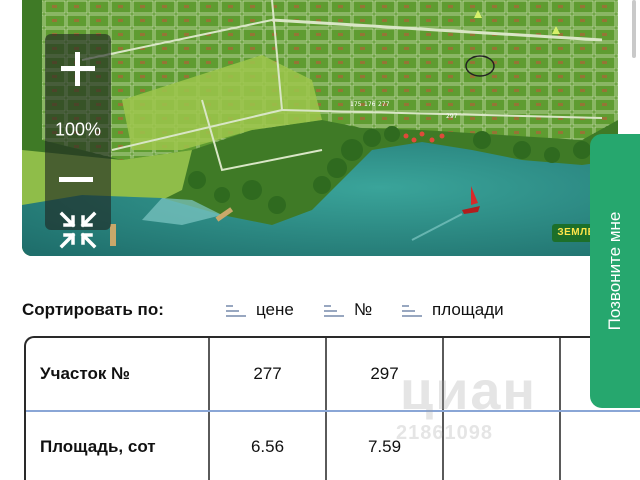  I want to click on sort-option-label: площади, so click(468, 309).